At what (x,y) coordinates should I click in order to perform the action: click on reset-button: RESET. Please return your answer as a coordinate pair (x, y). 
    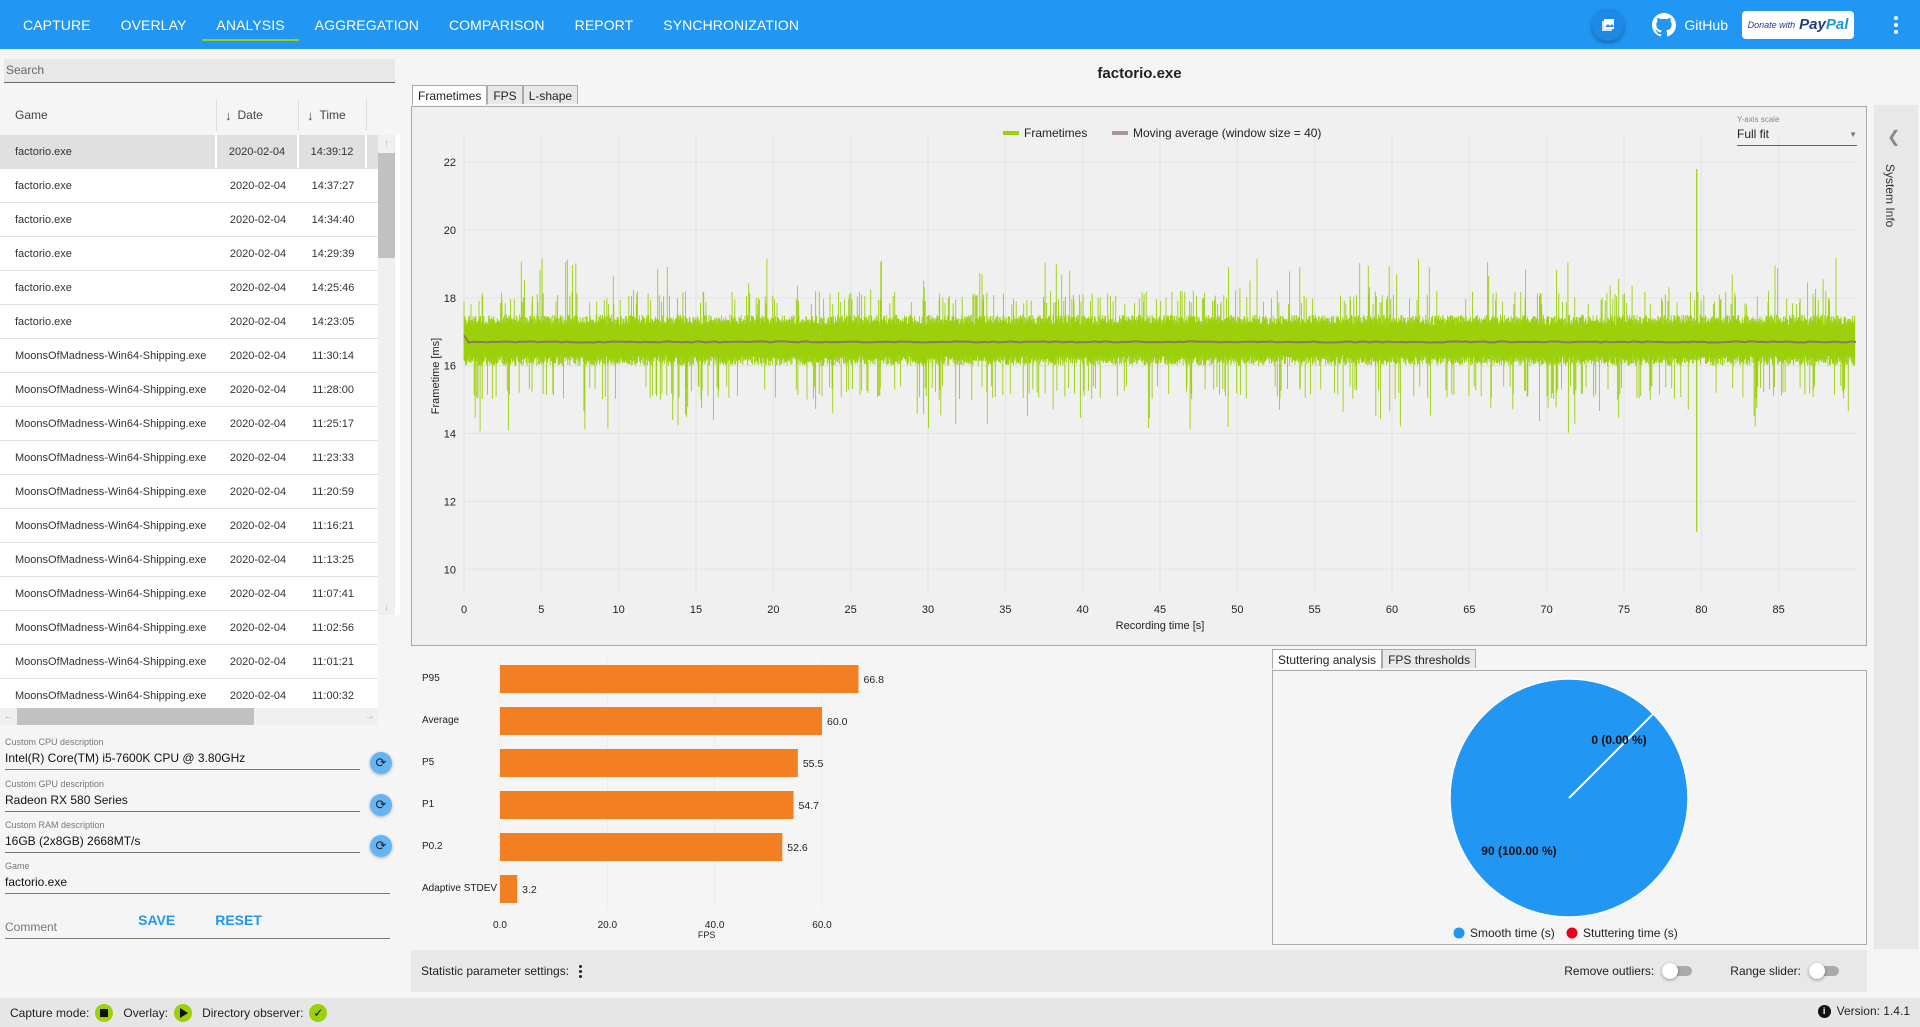
    Looking at the image, I should click on (238, 920).